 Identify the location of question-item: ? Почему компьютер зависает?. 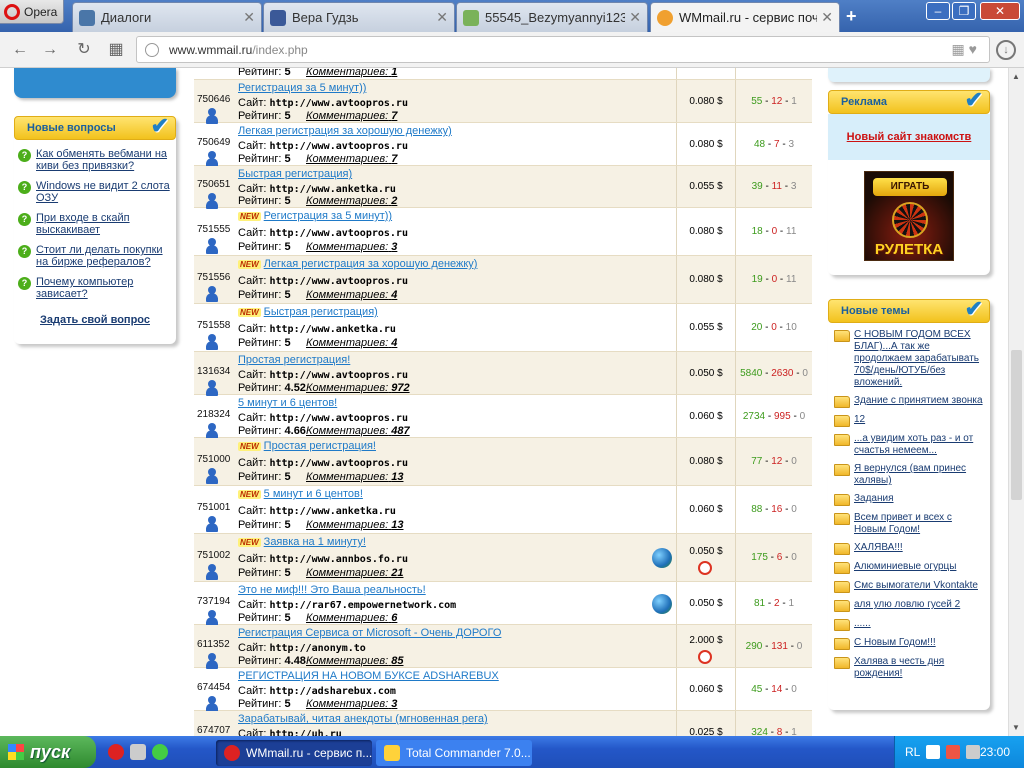
(97, 288).